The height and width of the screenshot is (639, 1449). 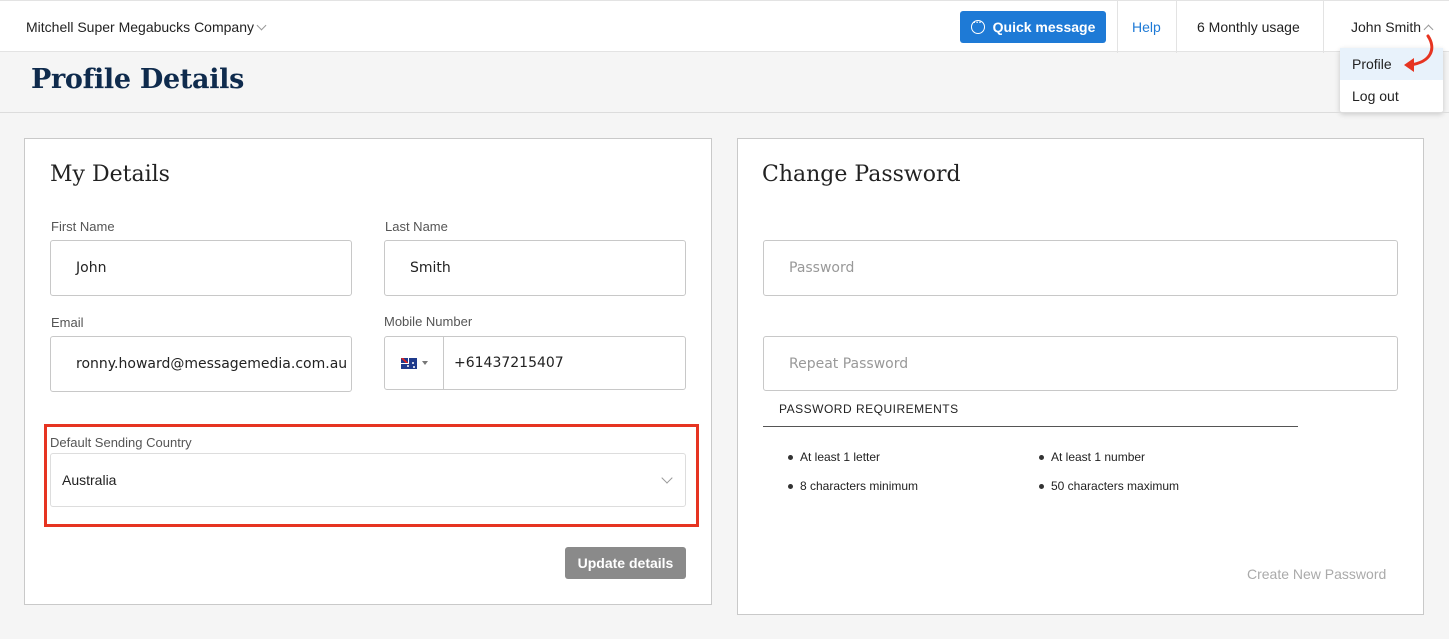 What do you see at coordinates (140, 27) in the screenshot?
I see `company-name: Mitchell Super Megabucks Company` at bounding box center [140, 27].